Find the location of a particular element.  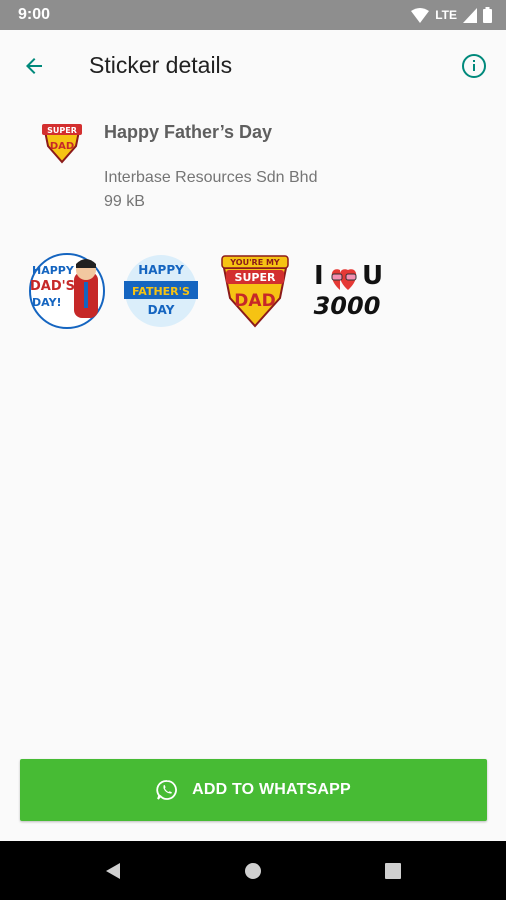

sticker-2: HAPPY FATHER'S DAY is located at coordinates (161, 291).